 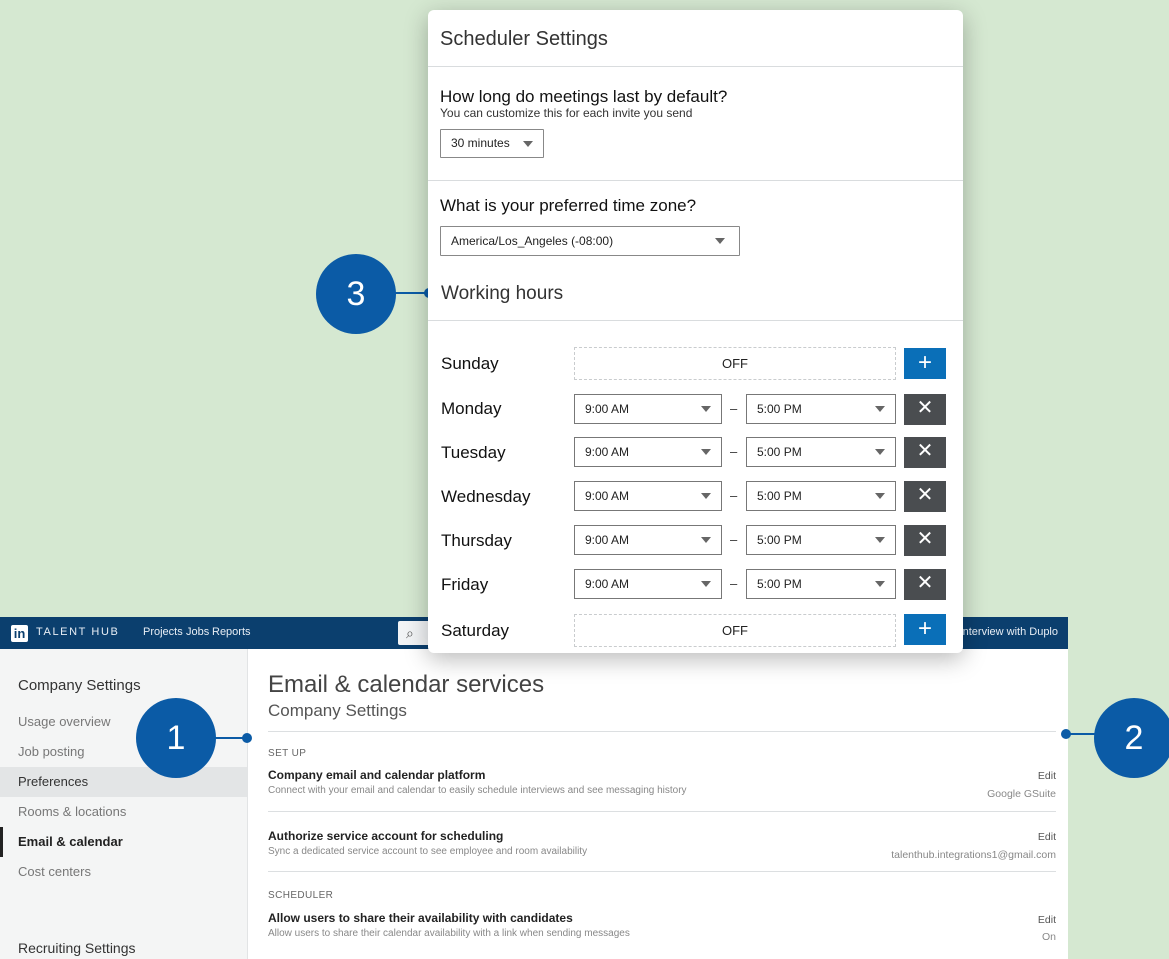 What do you see at coordinates (925, 452) in the screenshot?
I see `remove-tuesday-hours-button: ✕` at bounding box center [925, 452].